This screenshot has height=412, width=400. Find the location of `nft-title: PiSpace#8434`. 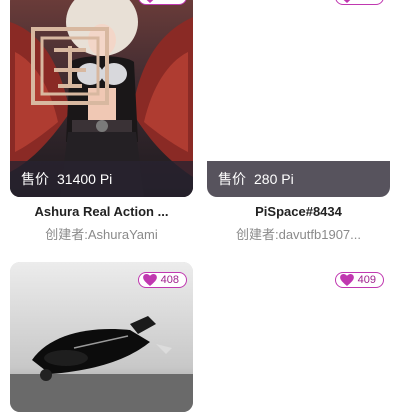

nft-title: PiSpace#8434 is located at coordinates (298, 211).